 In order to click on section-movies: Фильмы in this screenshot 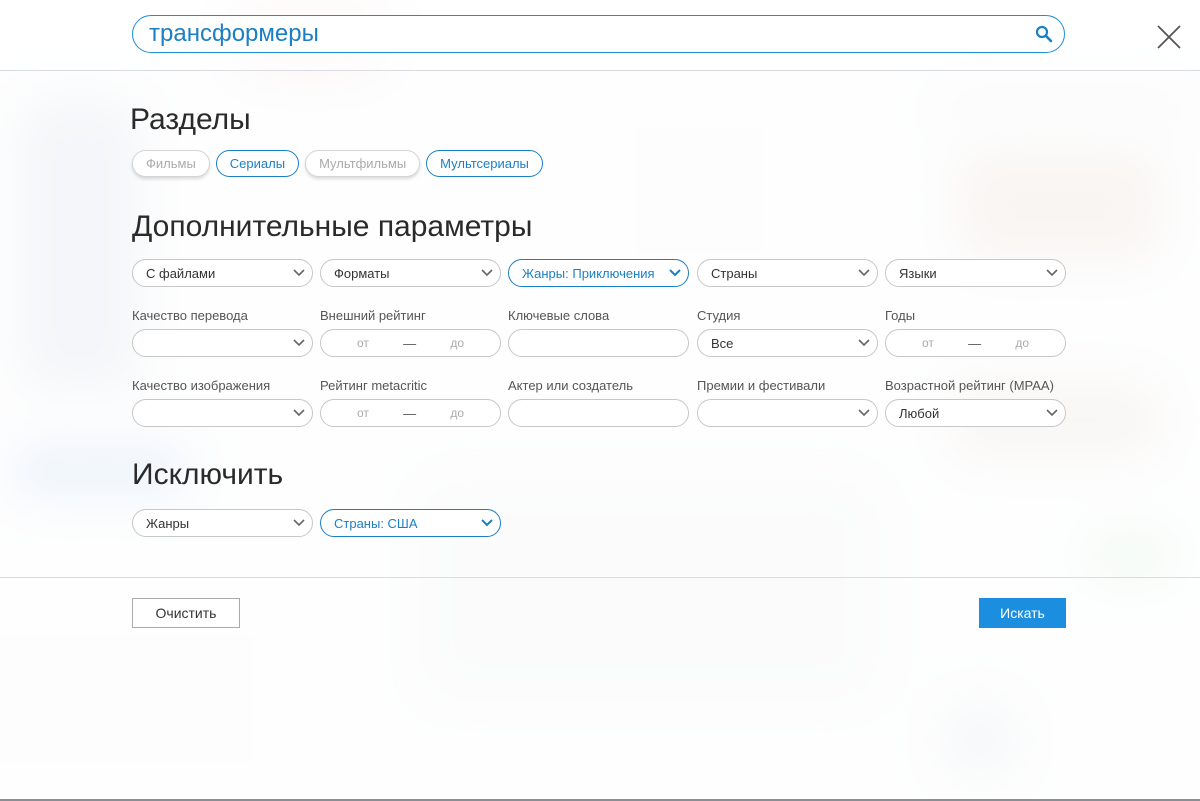, I will do `click(171, 163)`.